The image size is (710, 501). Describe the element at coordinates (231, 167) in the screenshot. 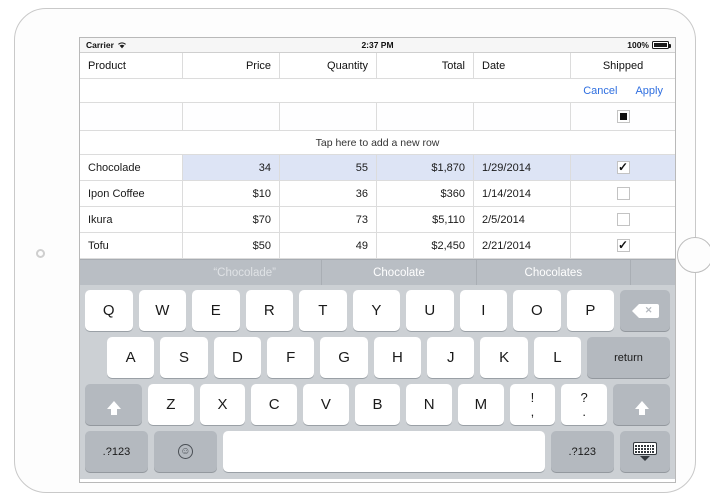

I see `cell-price: 34` at that location.